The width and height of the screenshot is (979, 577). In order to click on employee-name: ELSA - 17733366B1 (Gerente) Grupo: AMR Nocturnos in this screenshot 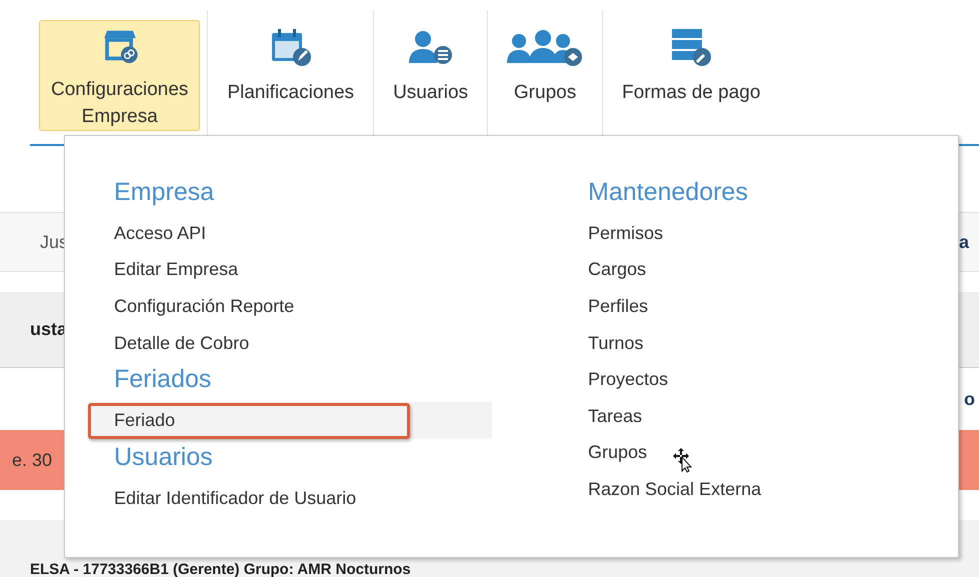, I will do `click(220, 569)`.